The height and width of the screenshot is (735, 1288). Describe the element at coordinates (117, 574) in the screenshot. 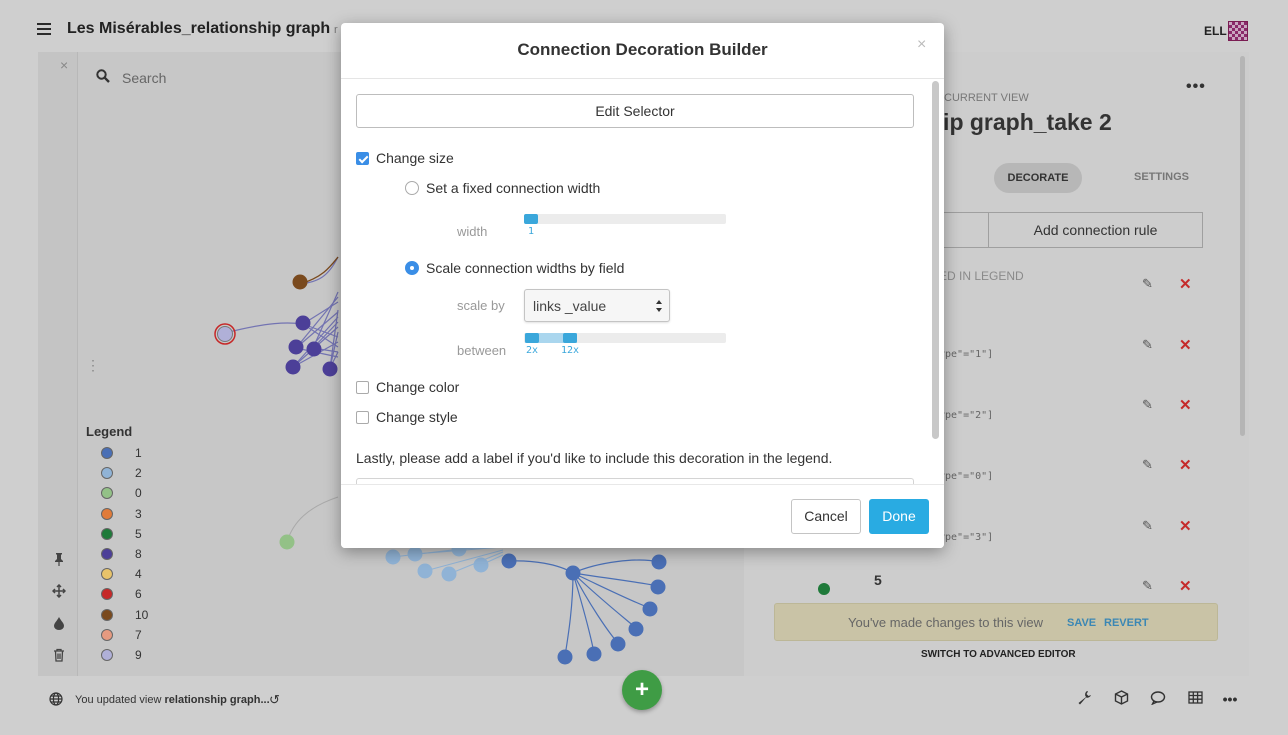

I see `legend-item: 4` at that location.